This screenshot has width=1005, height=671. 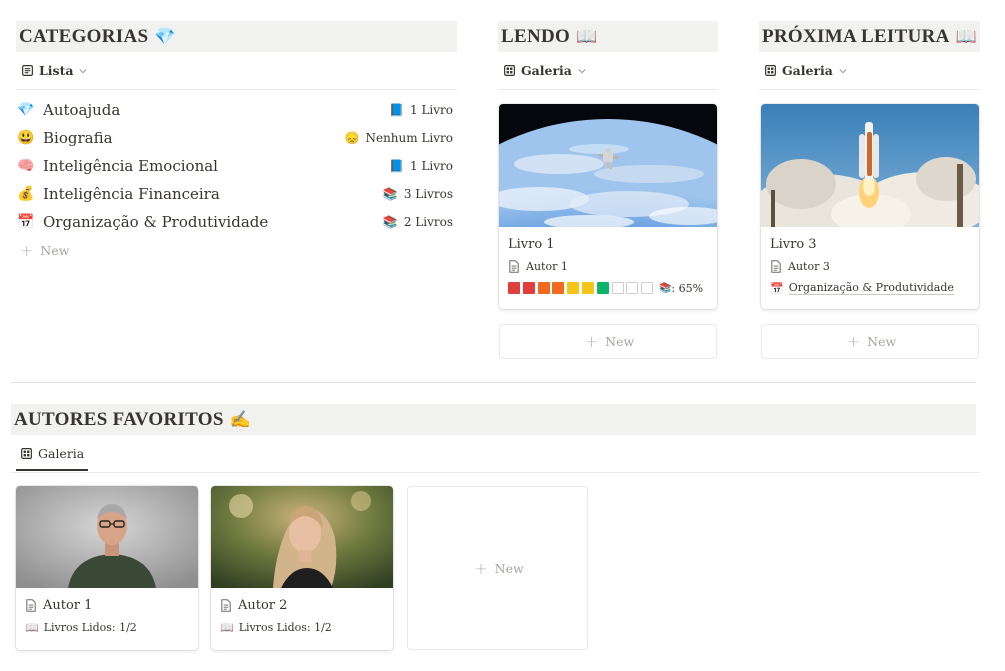 I want to click on list-view-icon, so click(x=27, y=70).